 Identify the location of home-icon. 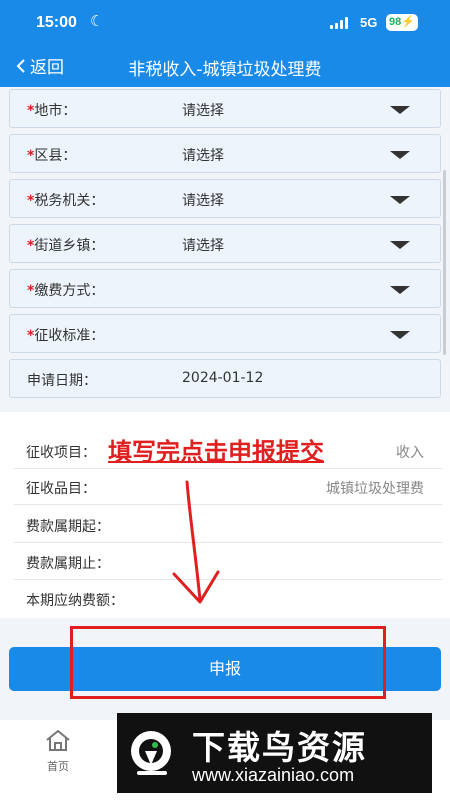
(58, 740).